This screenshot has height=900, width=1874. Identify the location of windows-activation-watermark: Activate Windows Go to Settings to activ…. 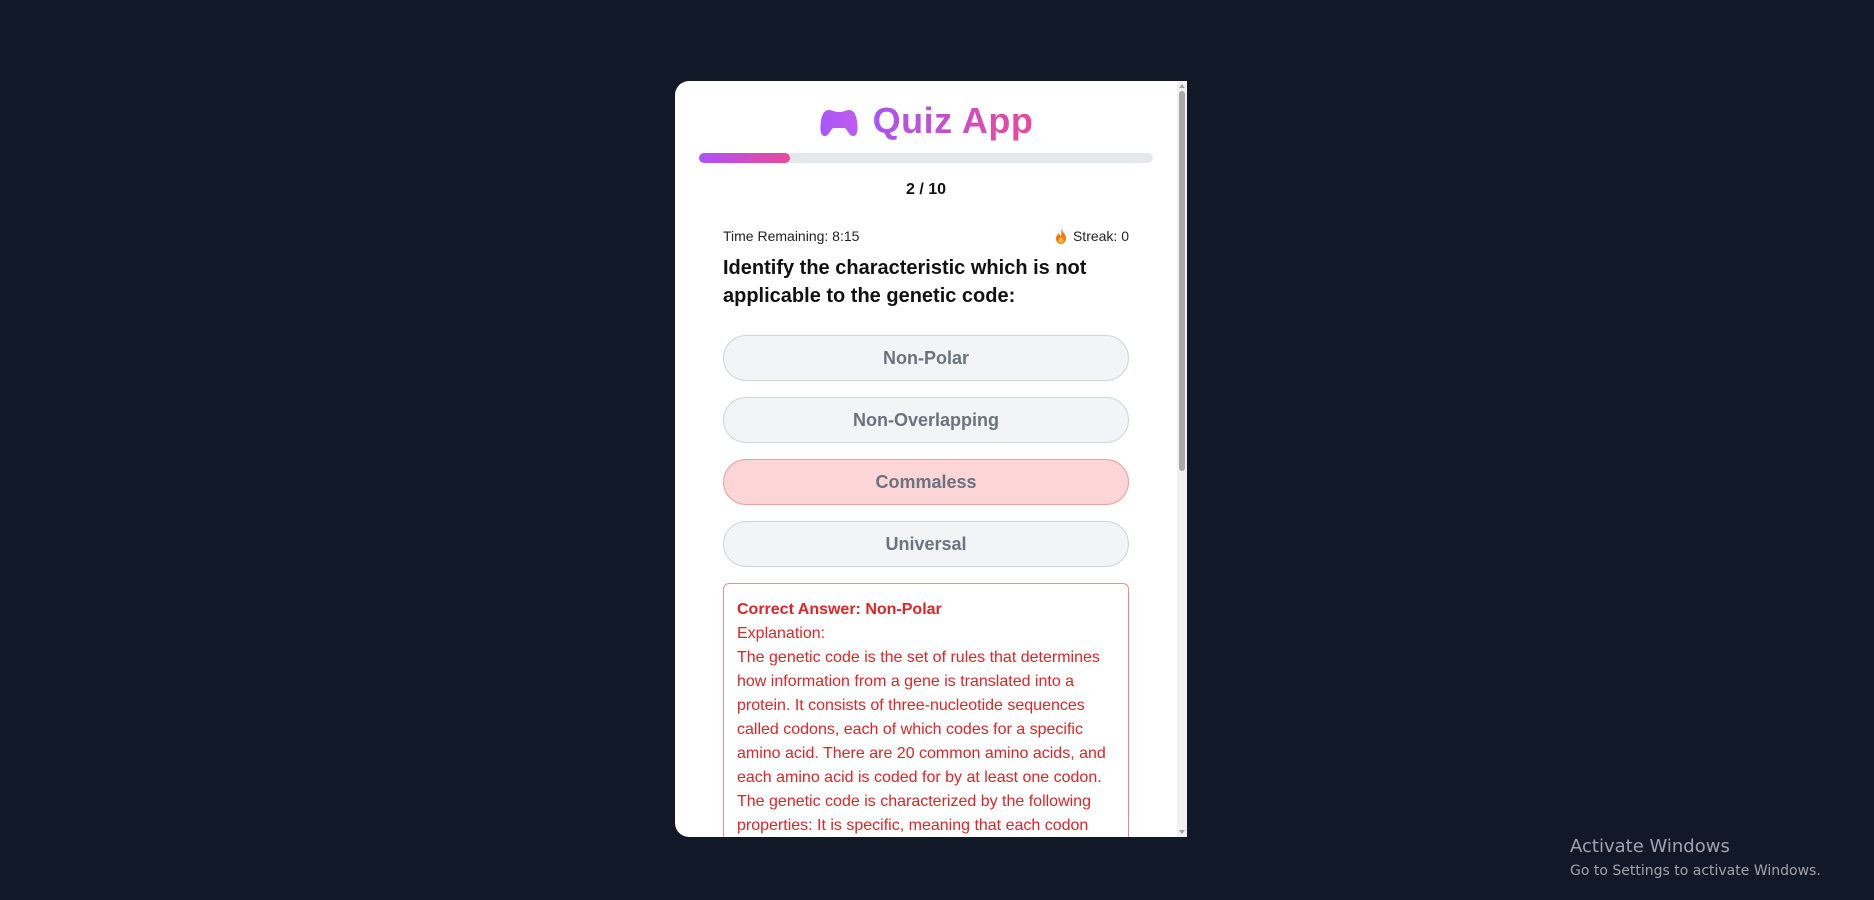
(1695, 857).